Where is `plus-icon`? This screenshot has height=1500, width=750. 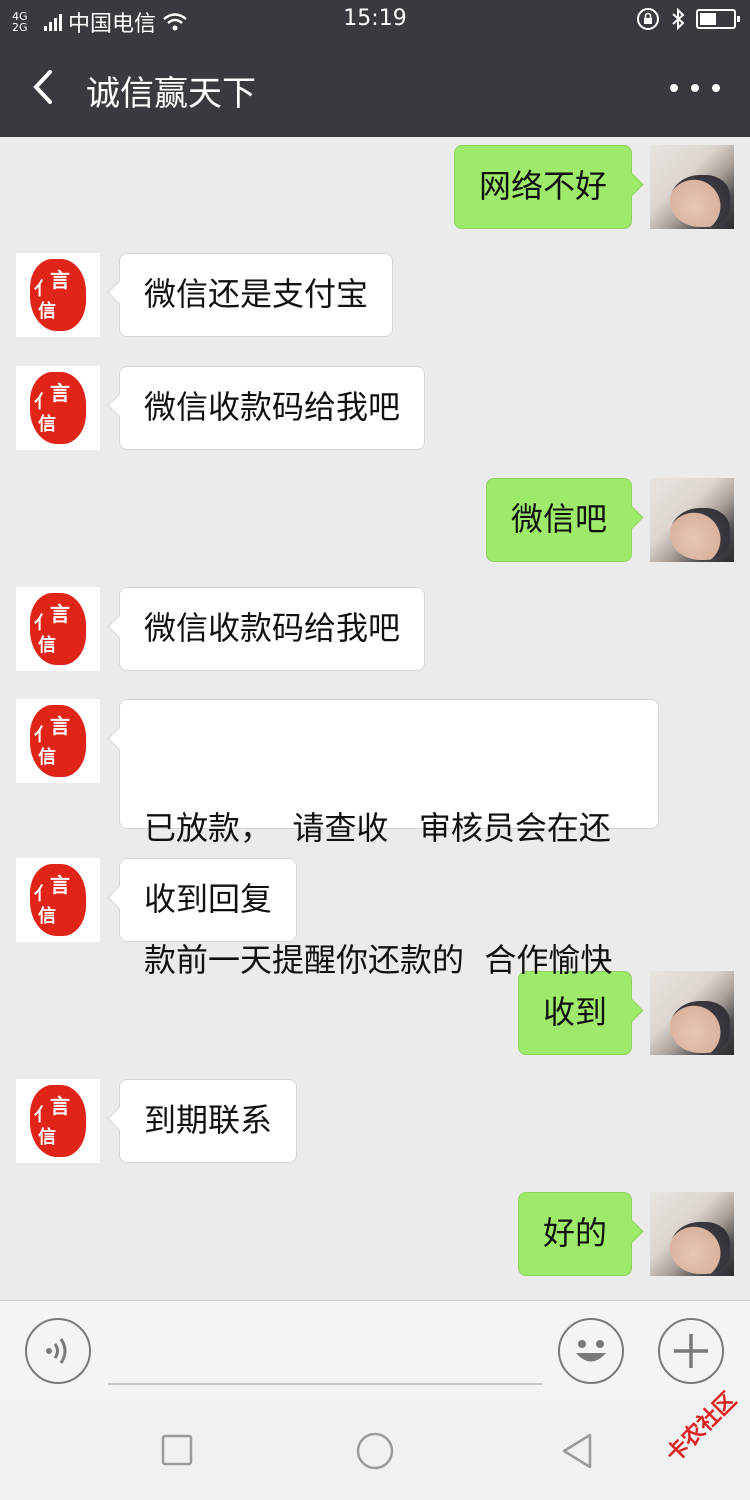 plus-icon is located at coordinates (691, 1351).